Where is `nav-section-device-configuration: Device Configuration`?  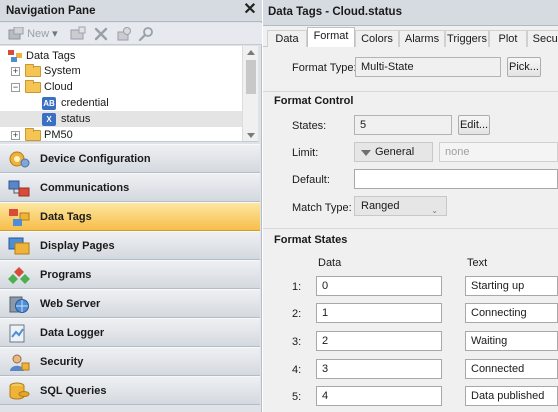 nav-section-device-configuration: Device Configuration is located at coordinates (130, 158).